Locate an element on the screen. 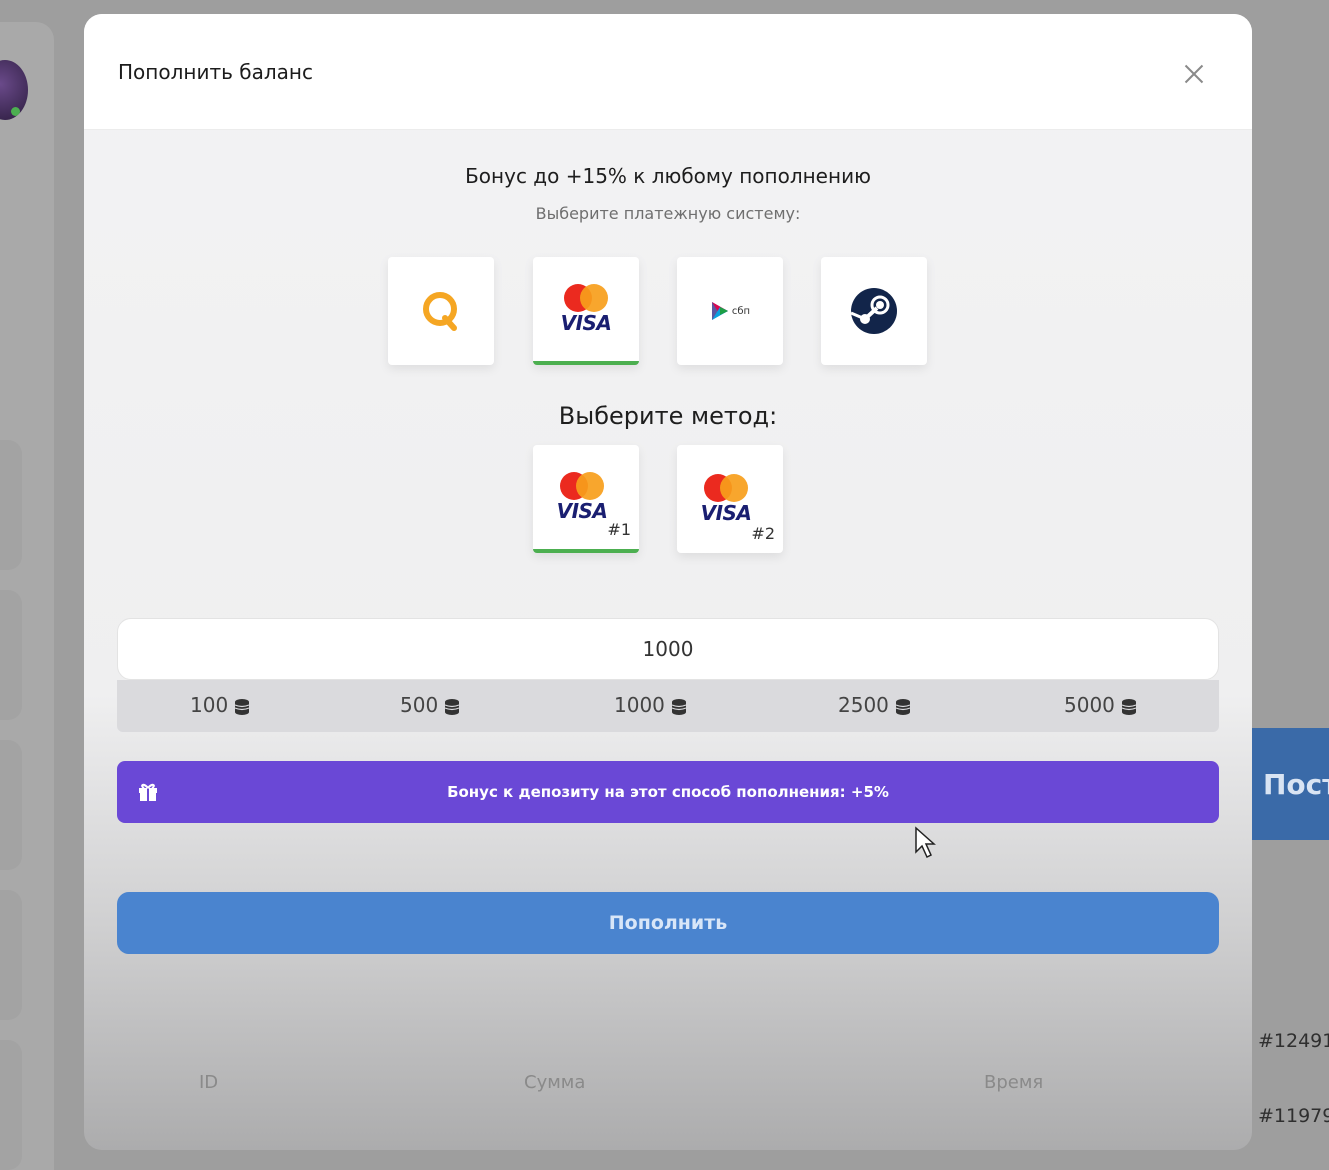 The height and width of the screenshot is (1170, 1329). preset-amount-label: 1000 is located at coordinates (639, 705).